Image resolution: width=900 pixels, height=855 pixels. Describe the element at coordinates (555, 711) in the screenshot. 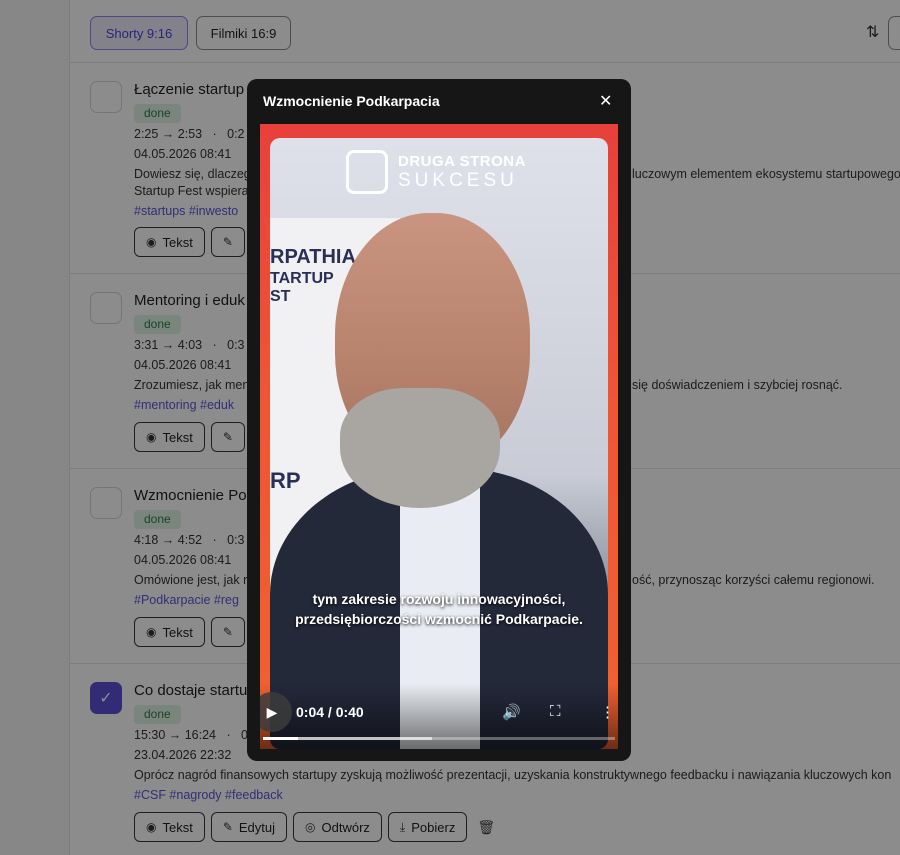

I see `fullscreen-icon: ⛶` at that location.